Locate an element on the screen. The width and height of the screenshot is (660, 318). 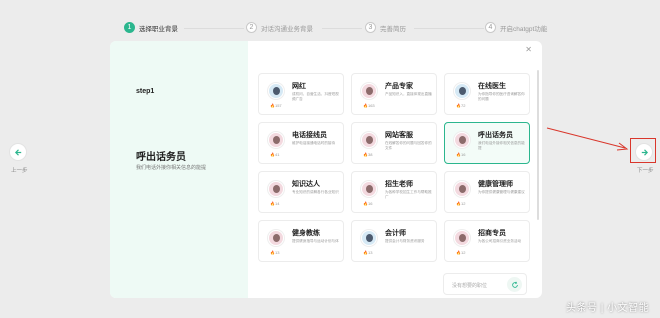
step-label: 完善简历 is located at coordinates (393, 29).